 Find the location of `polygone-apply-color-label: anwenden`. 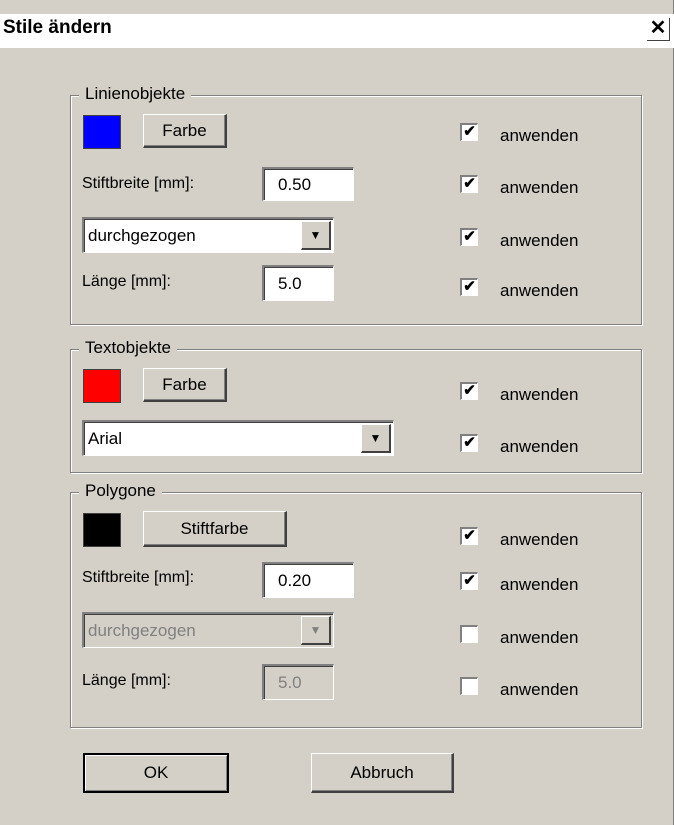

polygone-apply-color-label: anwenden is located at coordinates (539, 539).